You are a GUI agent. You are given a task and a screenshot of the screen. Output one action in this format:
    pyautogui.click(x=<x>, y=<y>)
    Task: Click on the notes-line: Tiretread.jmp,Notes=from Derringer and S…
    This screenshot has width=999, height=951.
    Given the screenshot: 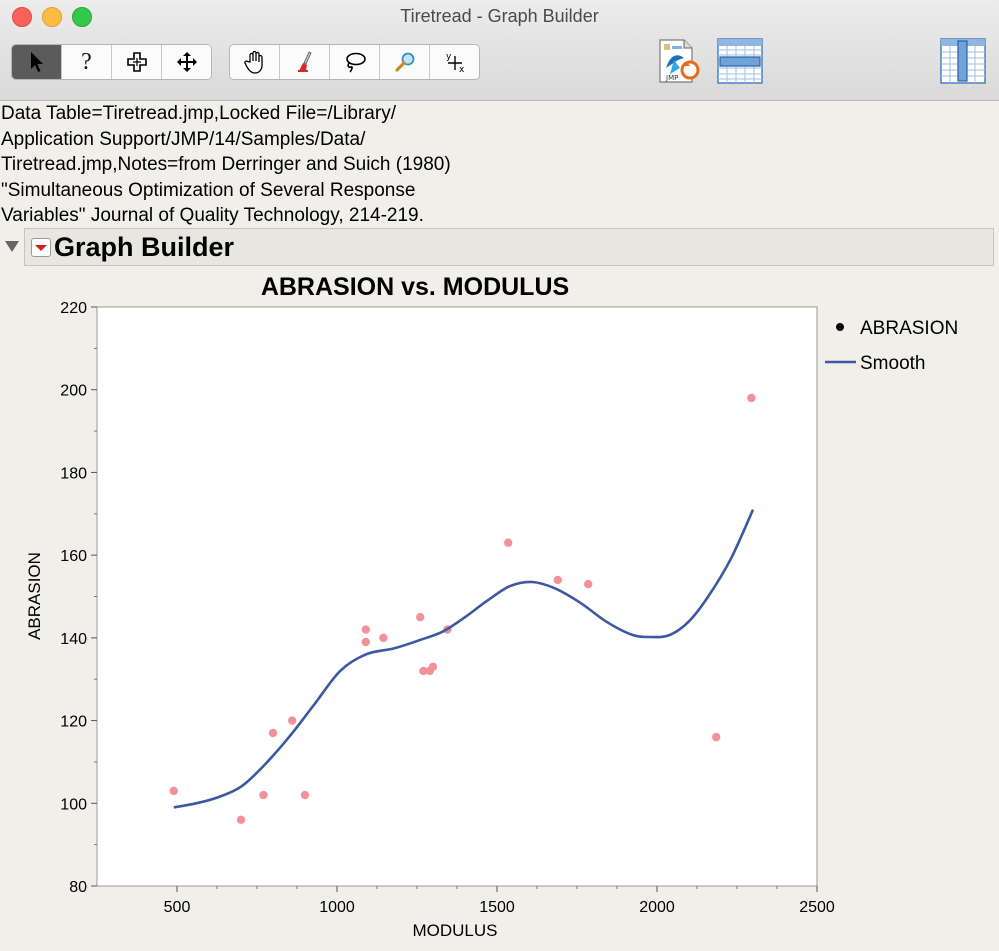 What is the action you would take?
    pyautogui.click(x=226, y=164)
    